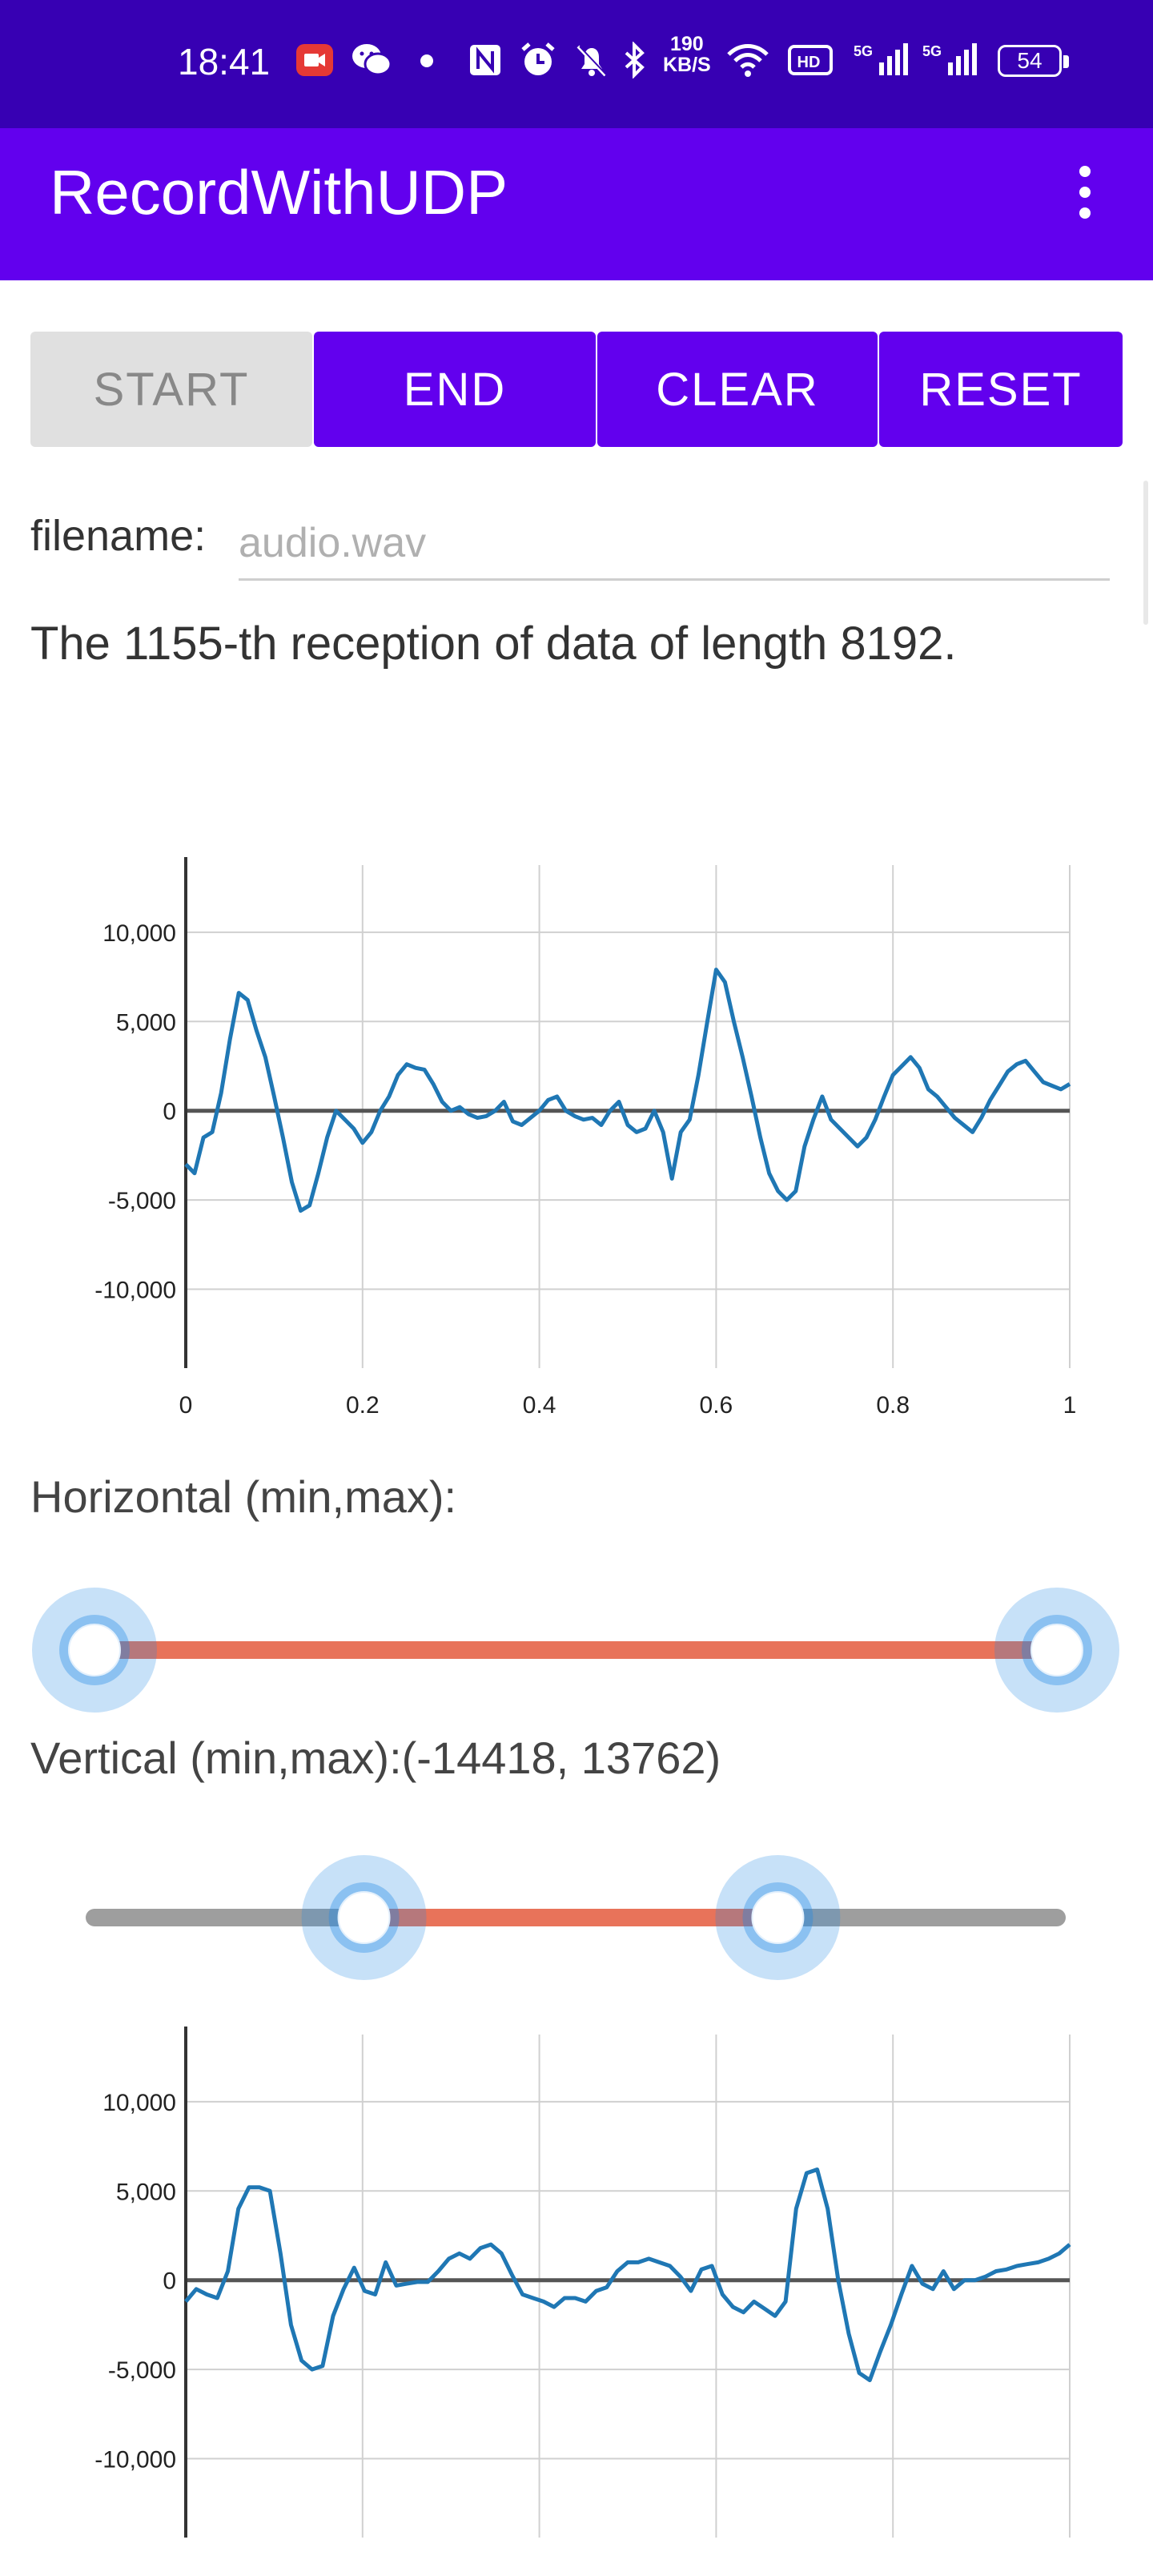  Describe the element at coordinates (427, 60) in the screenshot. I see `dot-icon` at that location.